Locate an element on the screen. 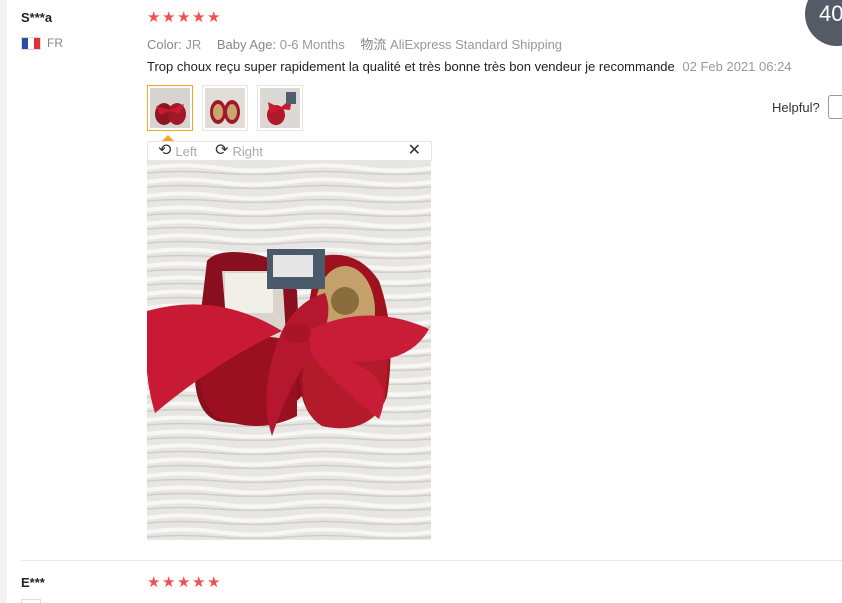 The image size is (842, 603). france-flag-icon is located at coordinates (31, 43).